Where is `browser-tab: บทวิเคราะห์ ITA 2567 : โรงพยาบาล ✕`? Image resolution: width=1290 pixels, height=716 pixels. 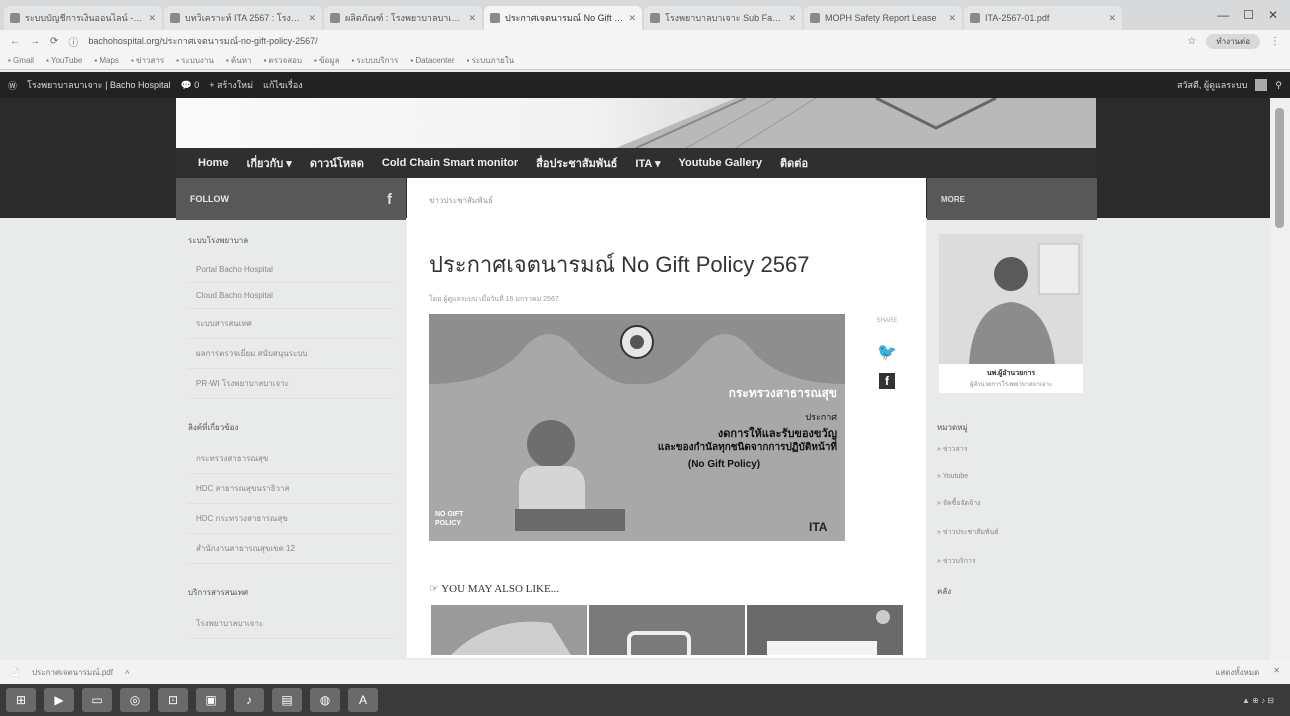 browser-tab: บทวิเคราะห์ ITA 2567 : โรงพยาบาล ✕ is located at coordinates (243, 18).